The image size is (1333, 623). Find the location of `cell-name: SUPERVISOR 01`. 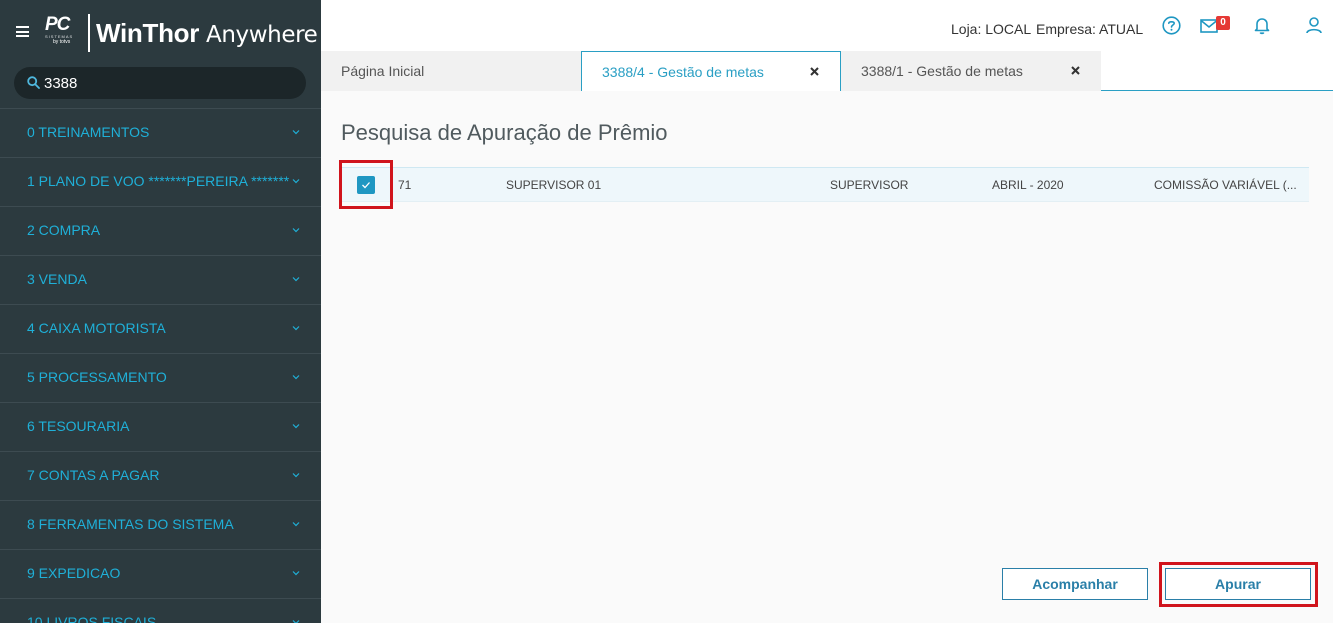

cell-name: SUPERVISOR 01 is located at coordinates (554, 185).